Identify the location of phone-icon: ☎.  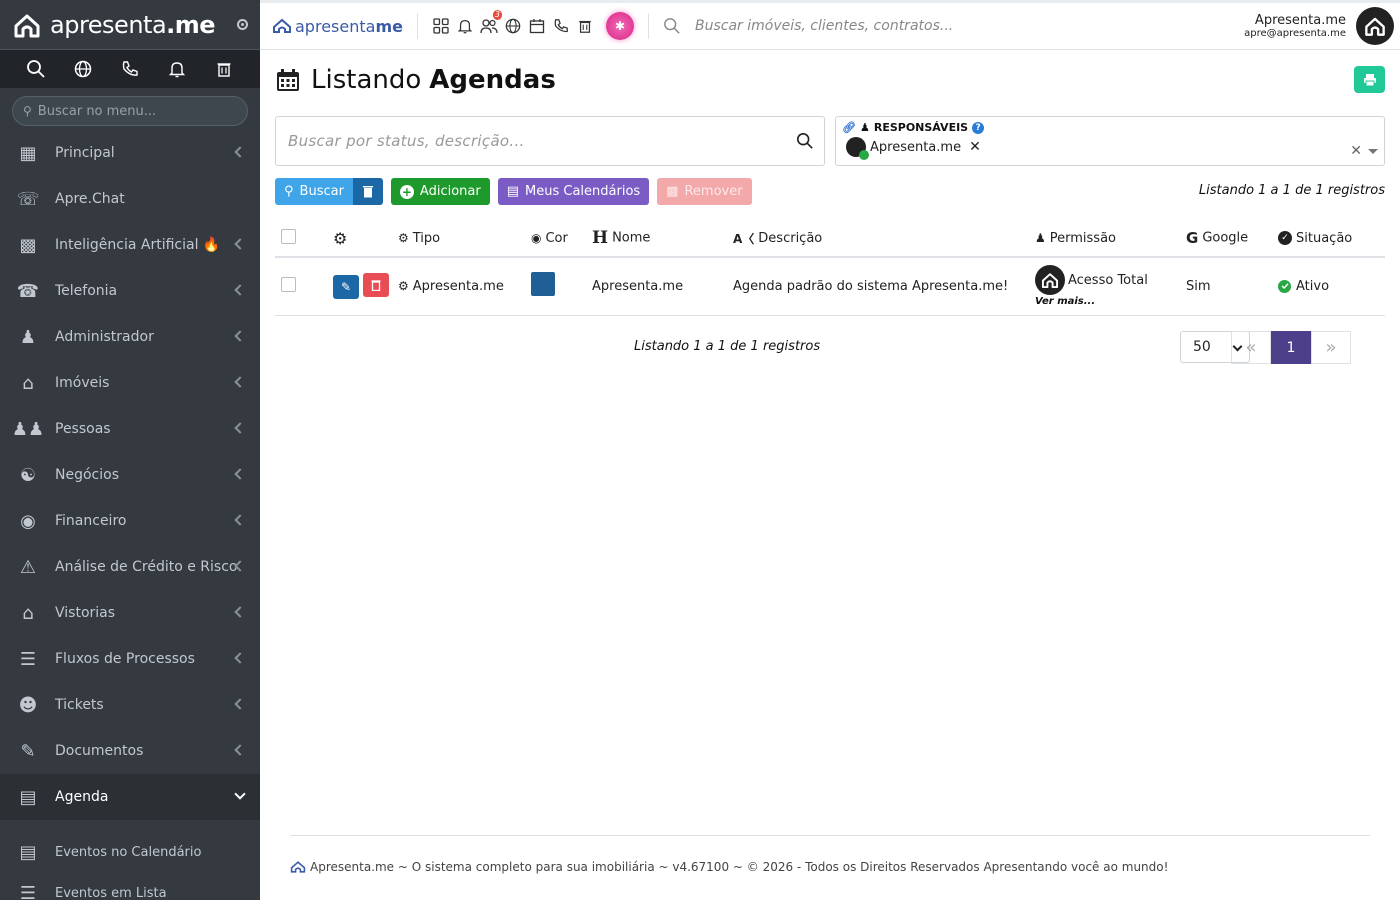
(28, 291).